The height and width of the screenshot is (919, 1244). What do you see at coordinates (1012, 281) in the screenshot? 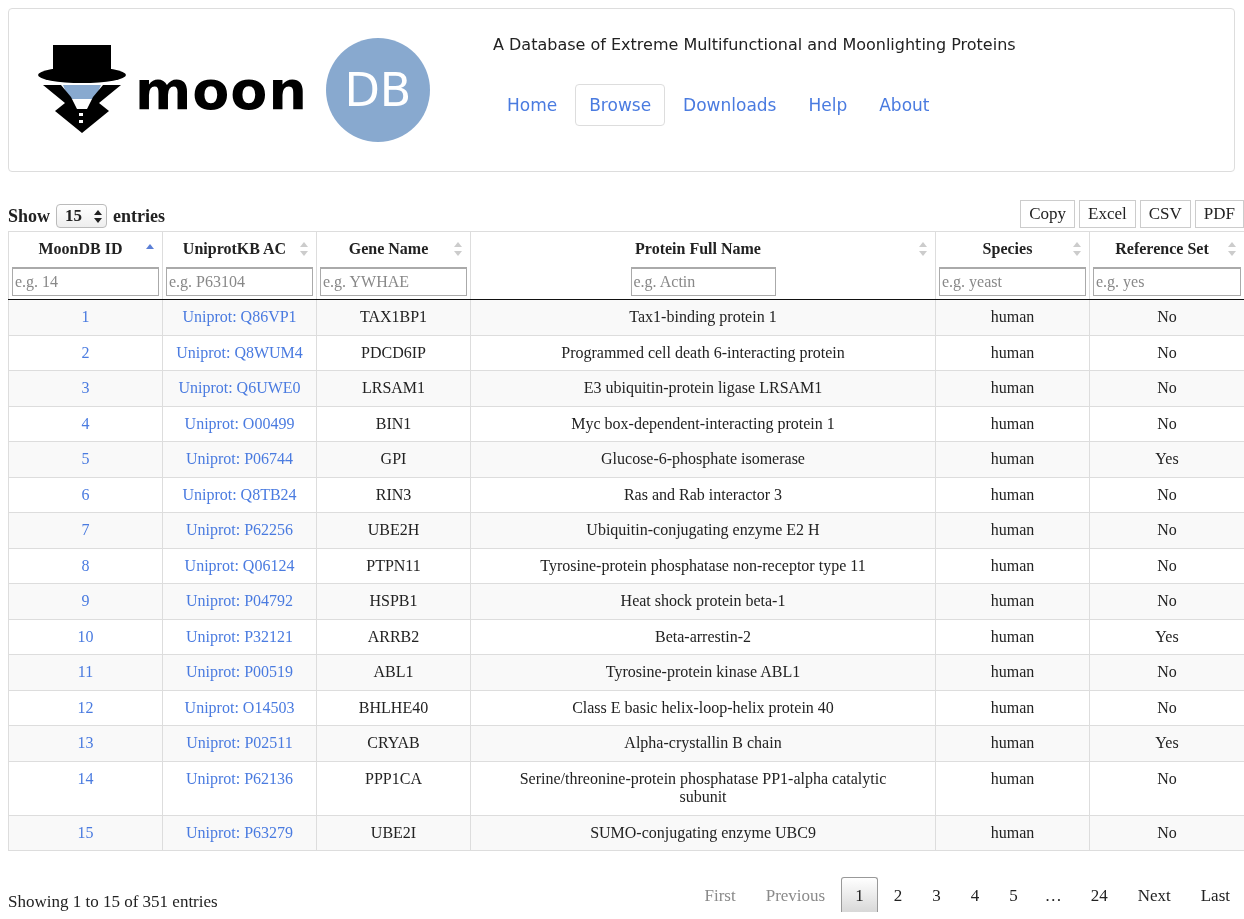
I see `filter-field: e.g. yeast` at bounding box center [1012, 281].